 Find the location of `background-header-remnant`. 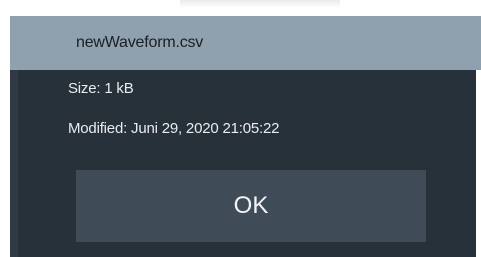

background-header-remnant is located at coordinates (260, 4).